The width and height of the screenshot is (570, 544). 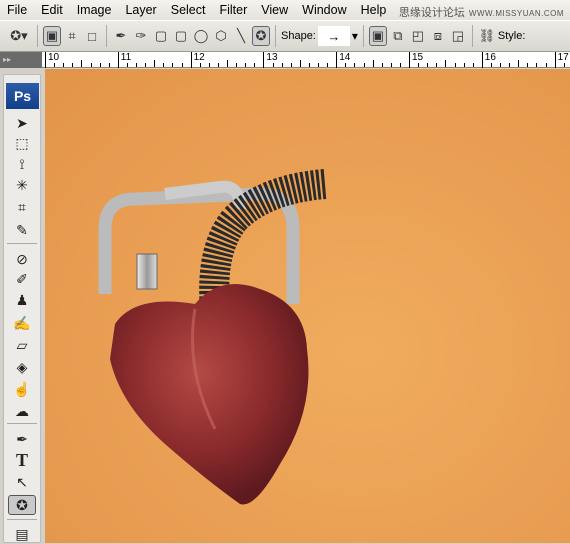 What do you see at coordinates (201, 36) in the screenshot?
I see `ellipse-icon: ◯` at bounding box center [201, 36].